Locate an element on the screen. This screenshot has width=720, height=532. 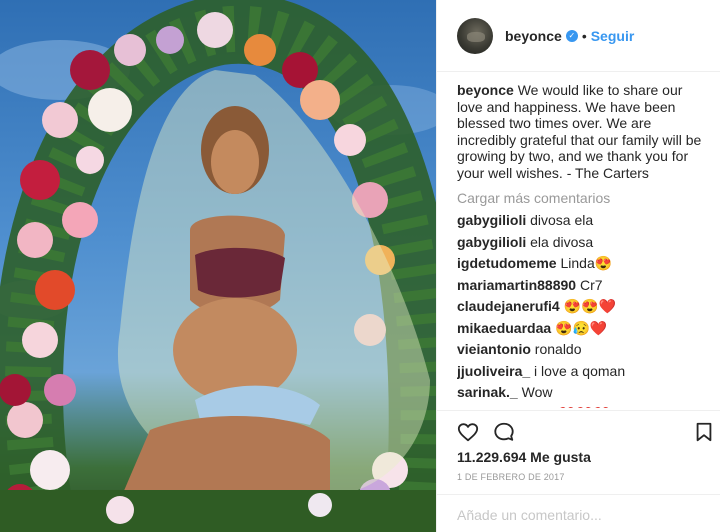
comment-item: mikaeduardaa 😍😥❤️ is located at coordinates (582, 331).